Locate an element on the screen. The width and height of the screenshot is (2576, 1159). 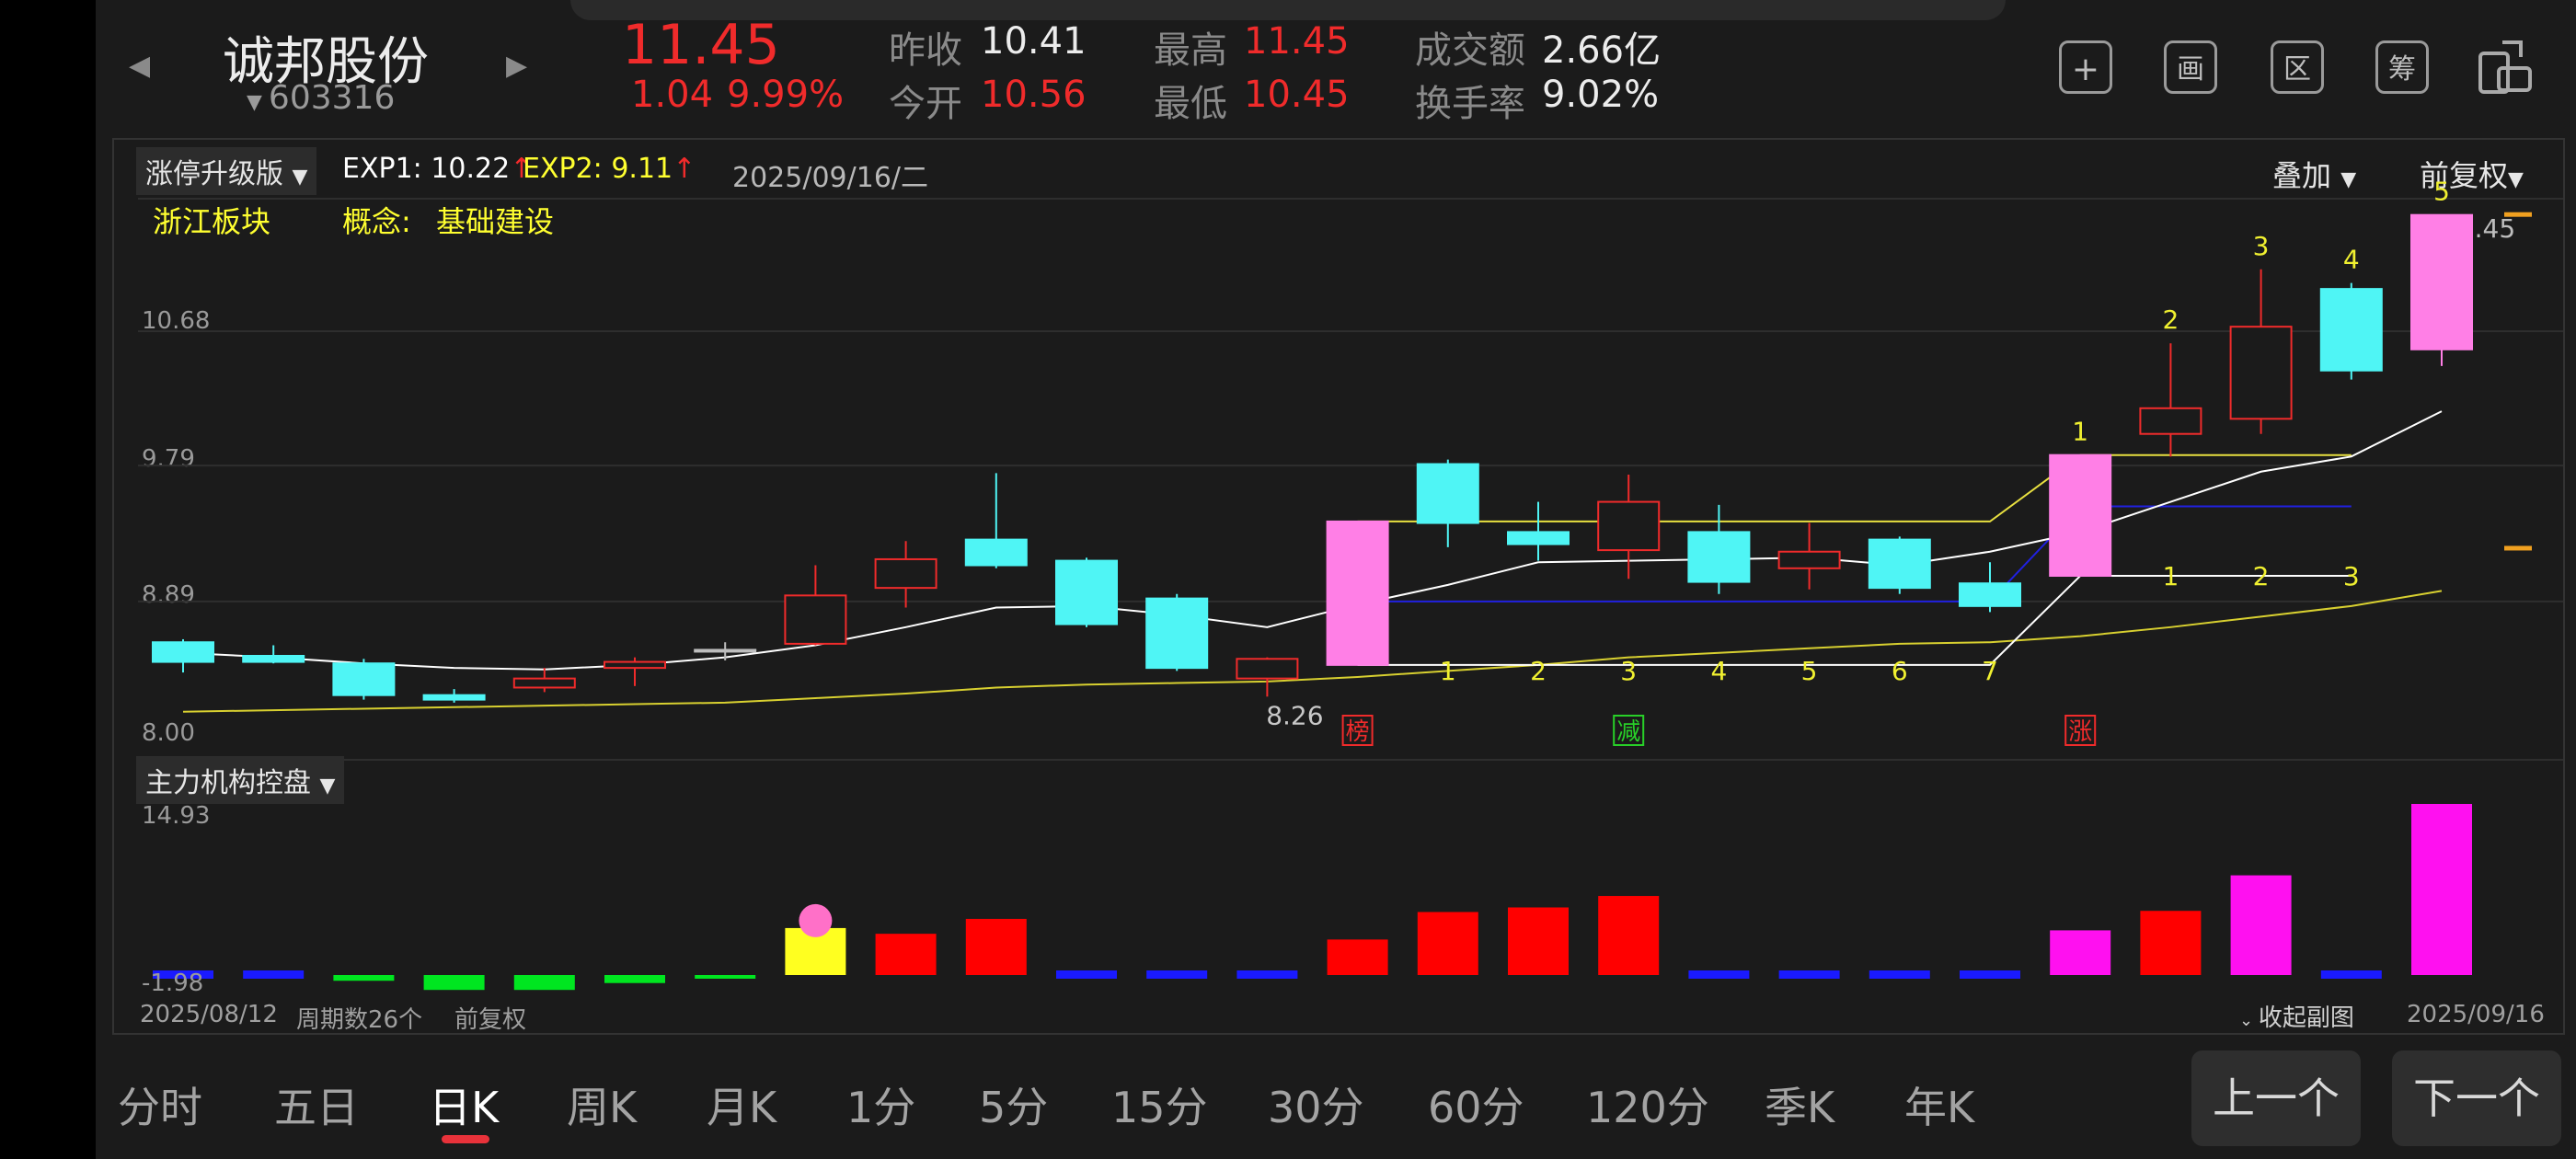
marker-label: 榜 is located at coordinates (1358, 732).